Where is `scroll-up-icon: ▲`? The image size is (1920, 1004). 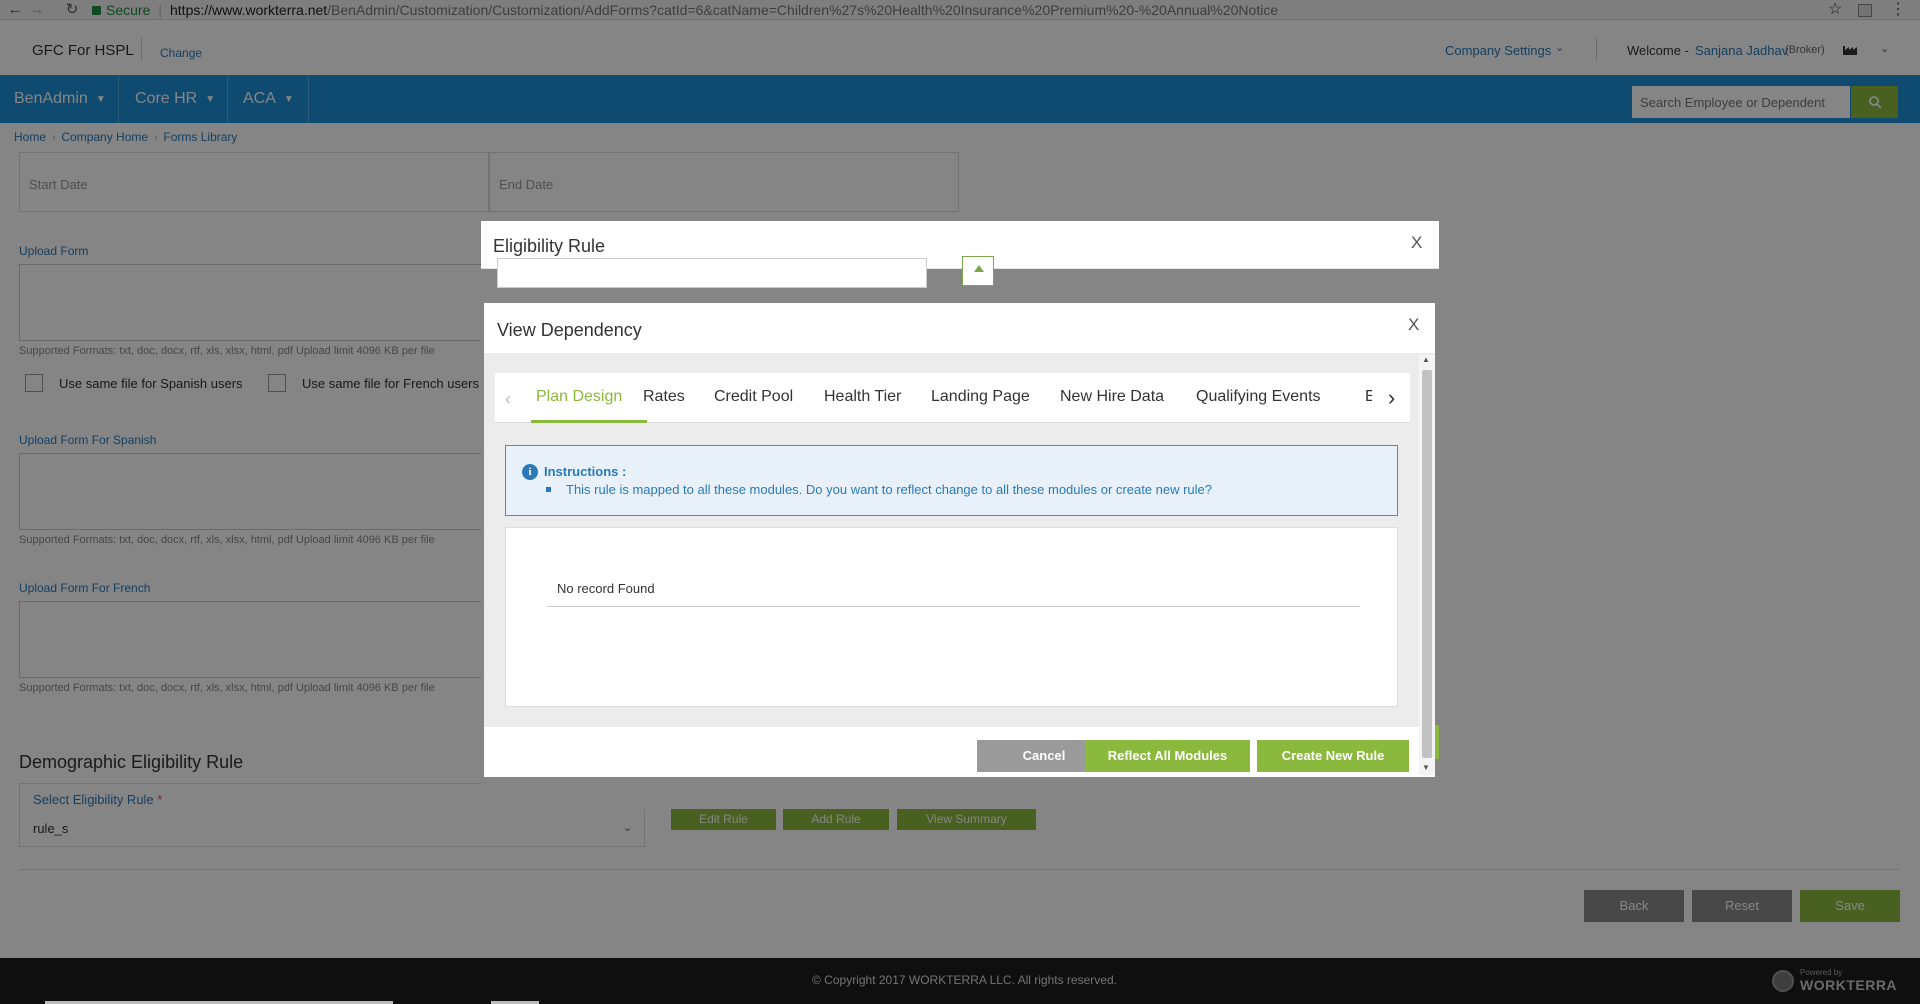 scroll-up-icon: ▲ is located at coordinates (1426, 359).